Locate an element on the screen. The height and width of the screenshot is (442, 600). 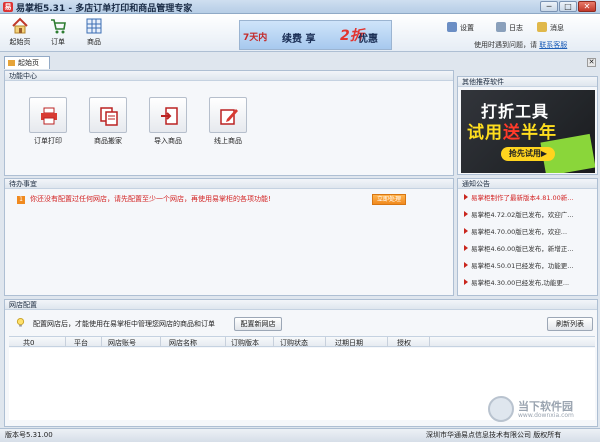
toolbar-orders-button: 订单 is located at coordinates (58, 34).